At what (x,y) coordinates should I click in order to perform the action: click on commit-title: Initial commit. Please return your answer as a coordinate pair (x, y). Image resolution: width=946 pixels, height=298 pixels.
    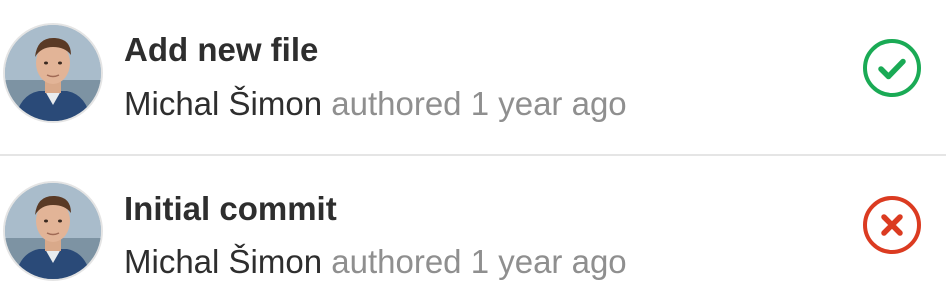
    Looking at the image, I should click on (230, 209).